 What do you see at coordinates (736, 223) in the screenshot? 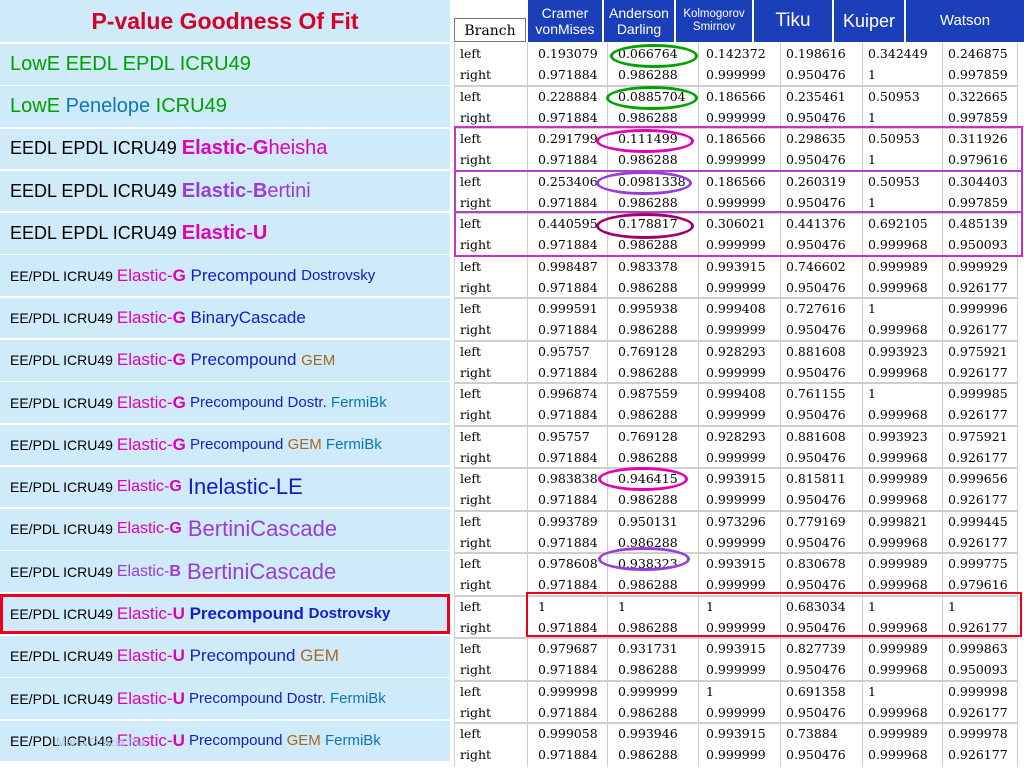
I see `pvalue-cell: 0.306021` at bounding box center [736, 223].